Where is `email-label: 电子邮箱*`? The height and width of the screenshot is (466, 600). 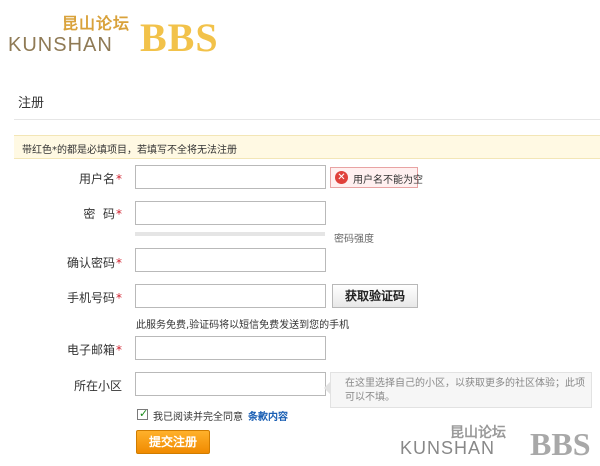
email-label: 电子邮箱* is located at coordinates (77, 349).